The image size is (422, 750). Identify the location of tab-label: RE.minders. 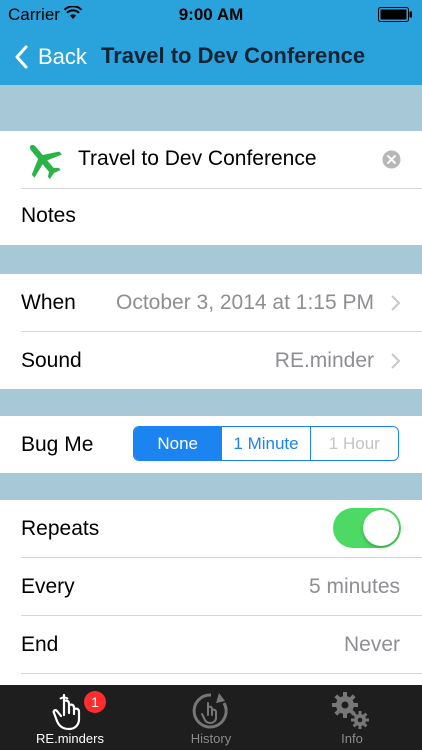
(70, 738).